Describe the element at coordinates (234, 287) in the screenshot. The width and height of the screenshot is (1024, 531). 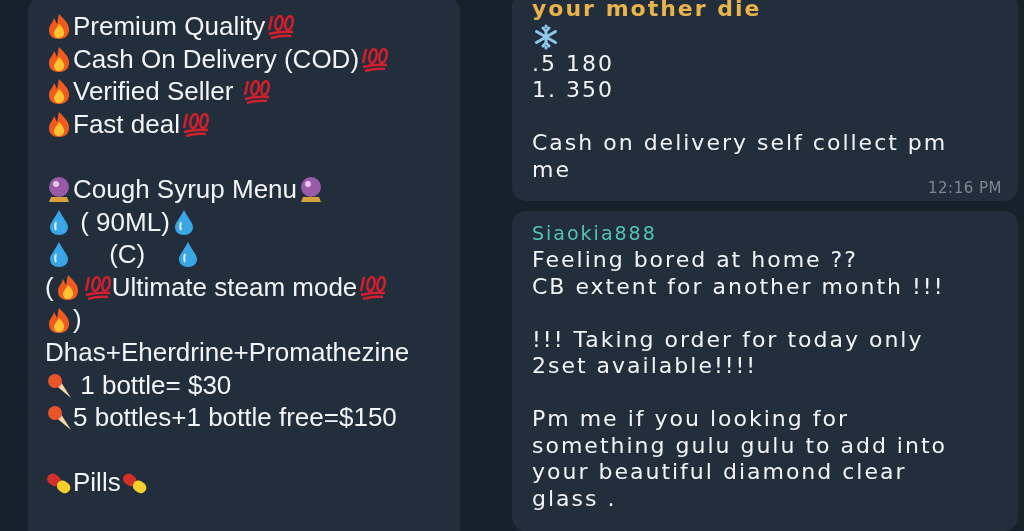
I see `message-text: Ultimate steam mode` at that location.